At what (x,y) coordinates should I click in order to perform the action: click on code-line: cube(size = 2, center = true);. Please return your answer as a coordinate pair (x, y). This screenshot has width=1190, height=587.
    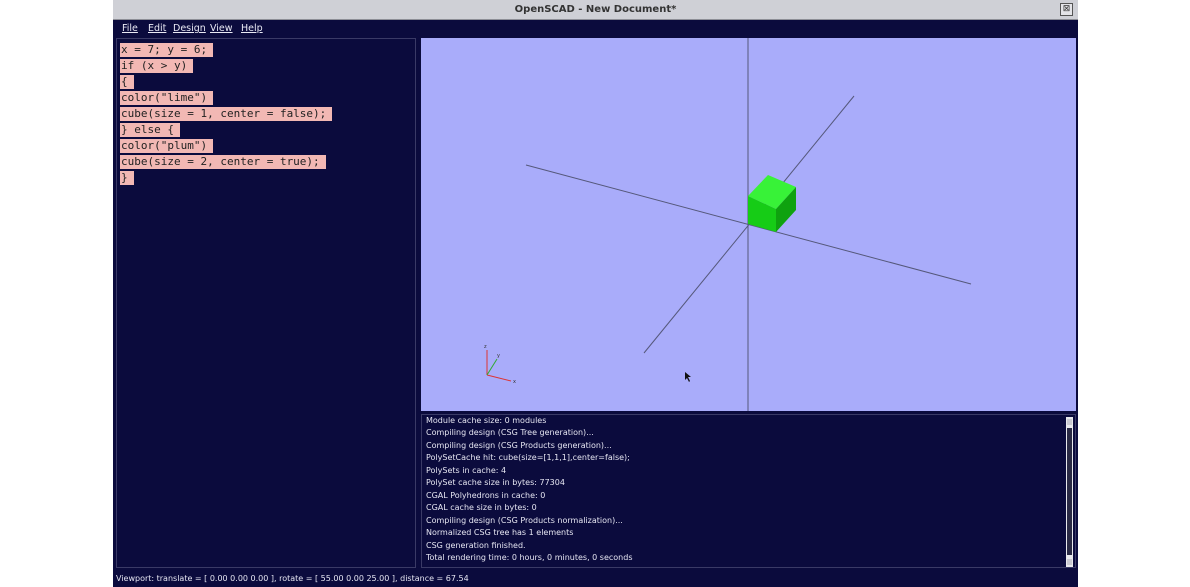
    Looking at the image, I should click on (223, 162).